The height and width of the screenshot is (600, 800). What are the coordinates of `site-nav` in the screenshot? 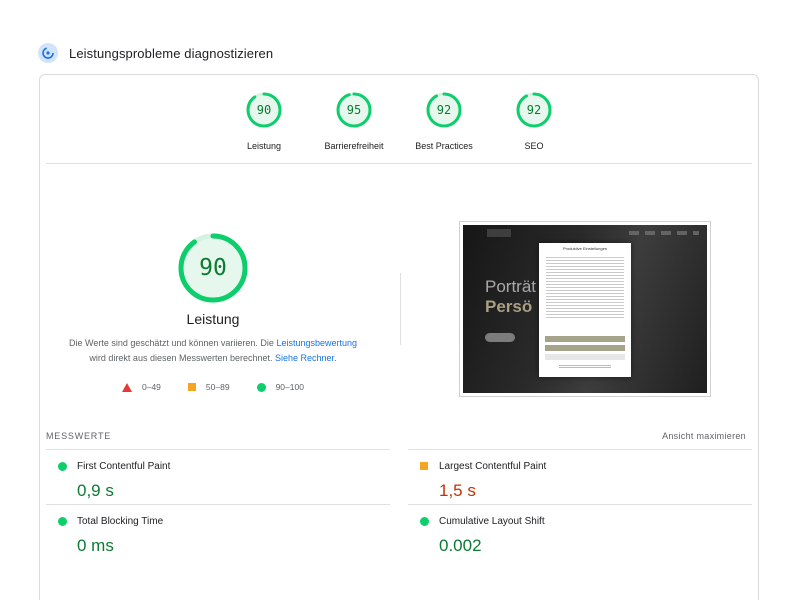 It's located at (664, 233).